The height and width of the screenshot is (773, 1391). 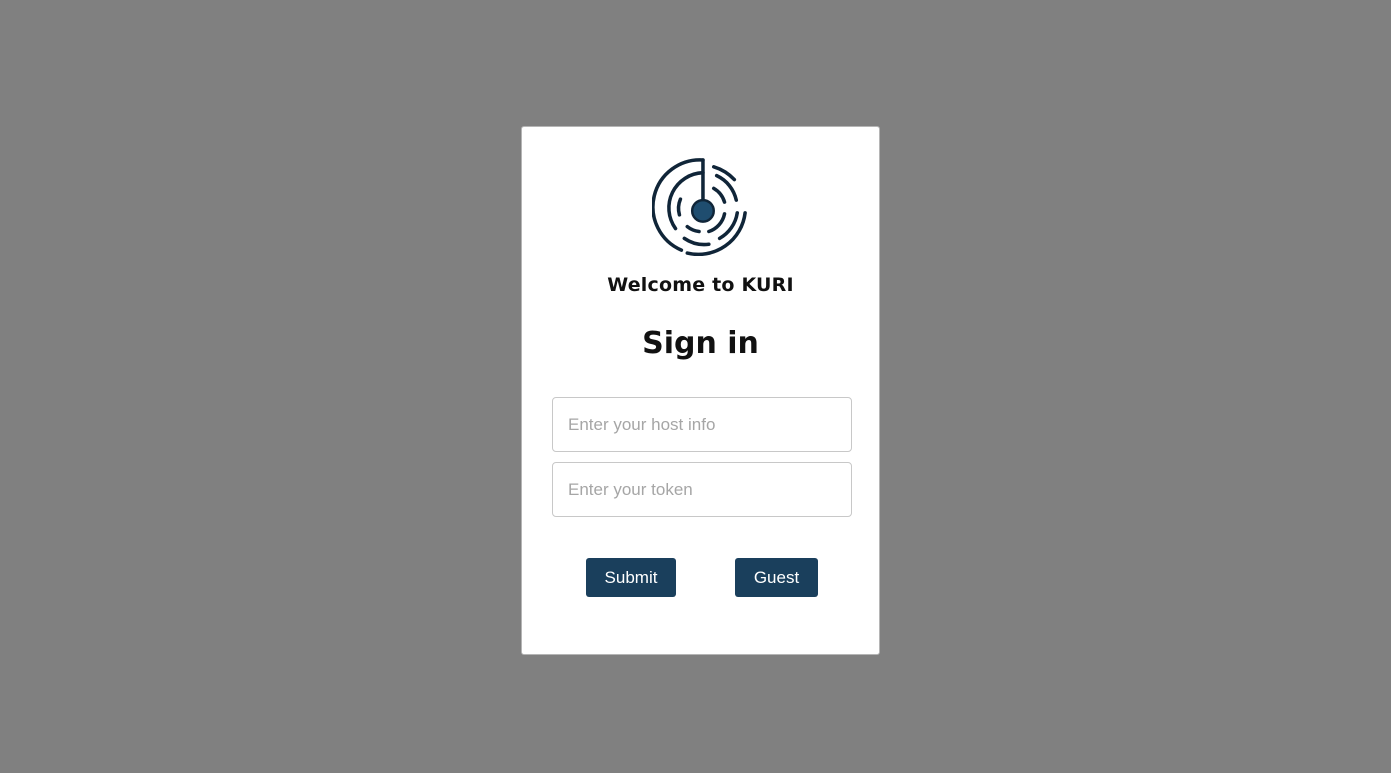 I want to click on kuri-logo-icon, so click(x=699, y=207).